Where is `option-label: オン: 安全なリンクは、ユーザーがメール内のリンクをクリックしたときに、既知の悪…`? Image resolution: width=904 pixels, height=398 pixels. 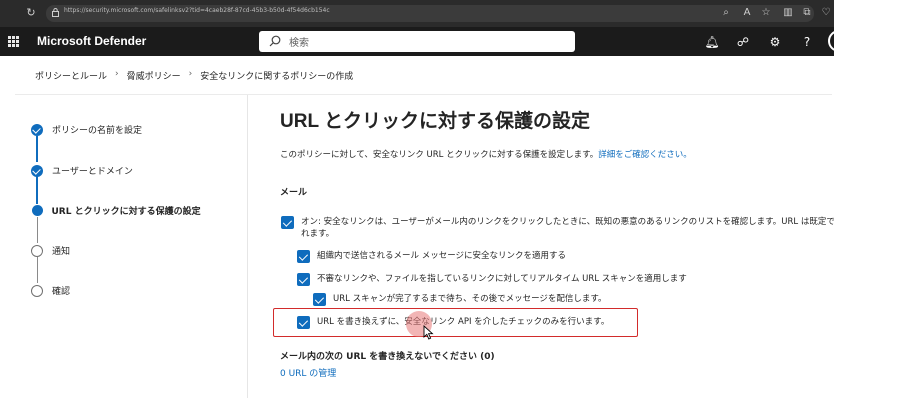 option-label: オン: 安全なリンクは、ユーザーがメール内のリンクをクリックしたときに、既知の悪… is located at coordinates (589, 228).